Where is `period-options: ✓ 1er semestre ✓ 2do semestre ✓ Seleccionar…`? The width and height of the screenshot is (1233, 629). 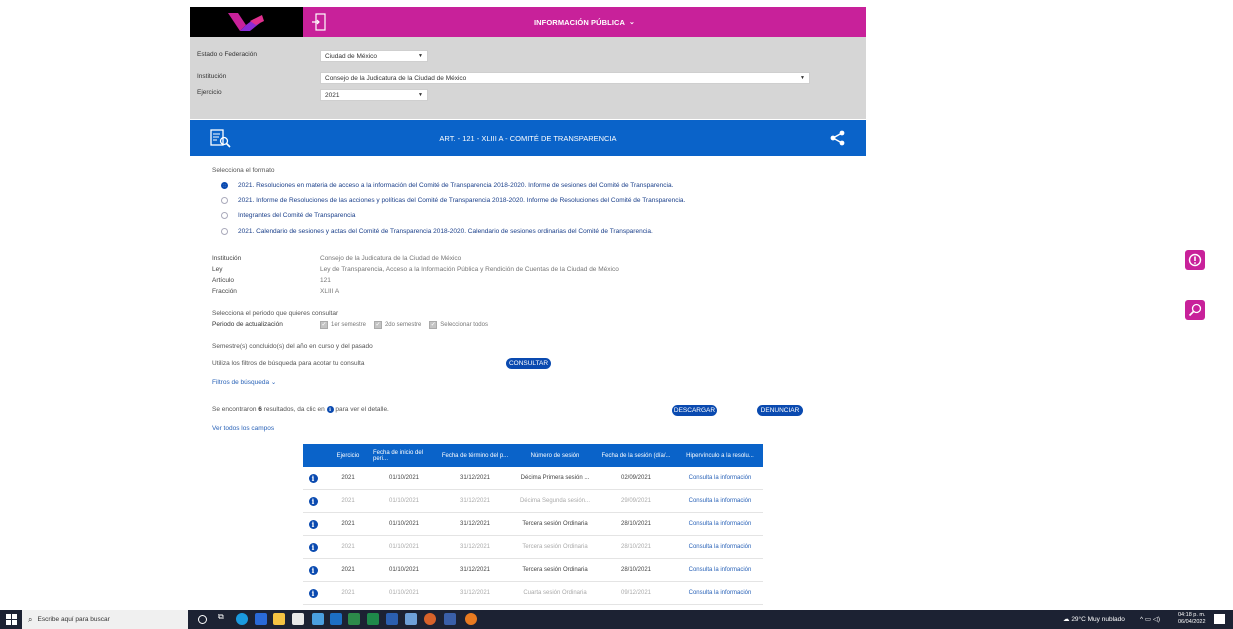 period-options: ✓ 1er semestre ✓ 2do semestre ✓ Seleccionar… is located at coordinates (407, 325).